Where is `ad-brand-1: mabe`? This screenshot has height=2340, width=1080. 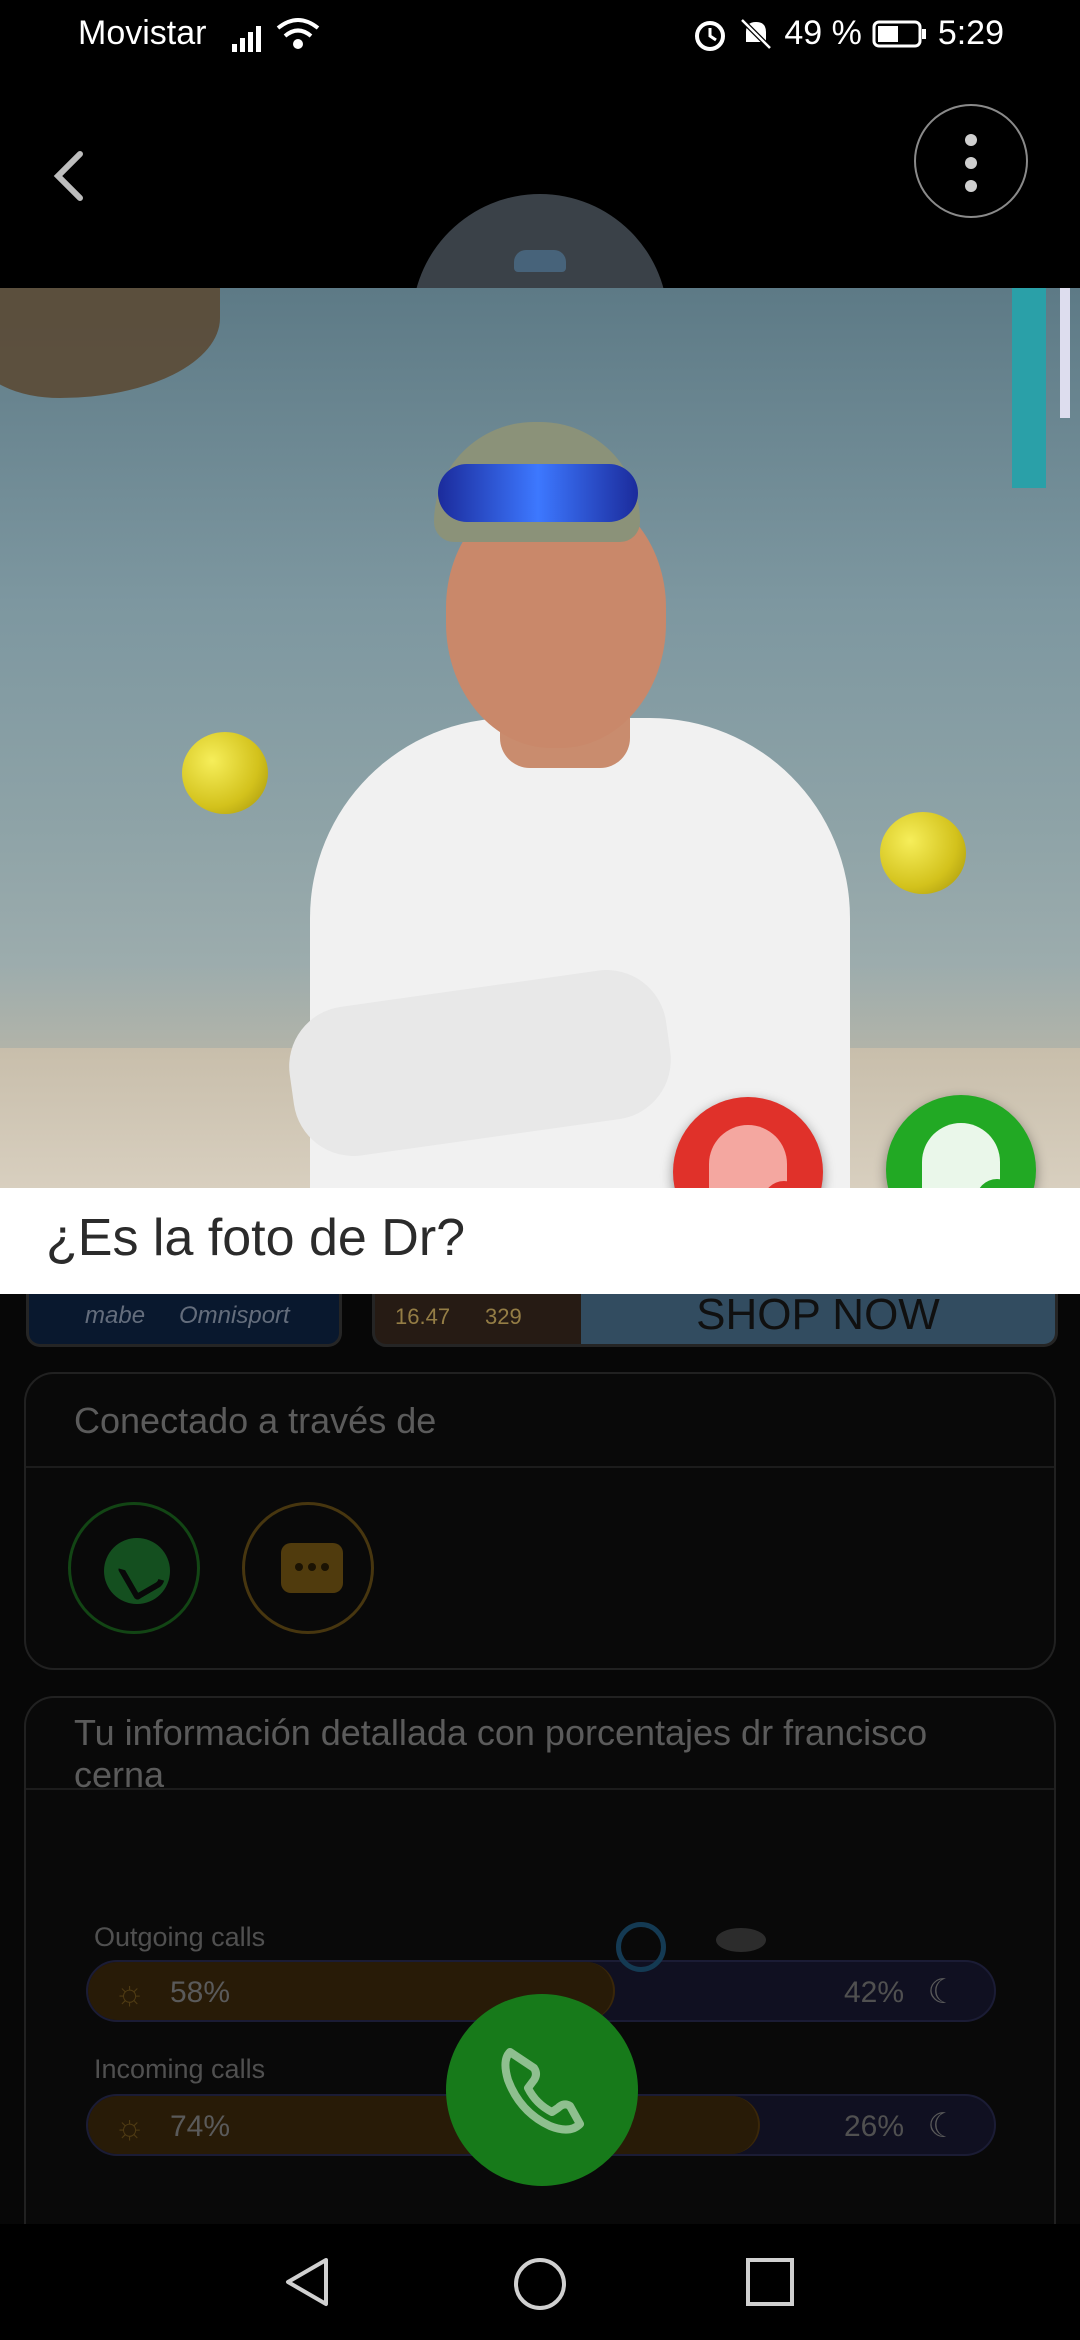 ad-brand-1: mabe is located at coordinates (115, 1315).